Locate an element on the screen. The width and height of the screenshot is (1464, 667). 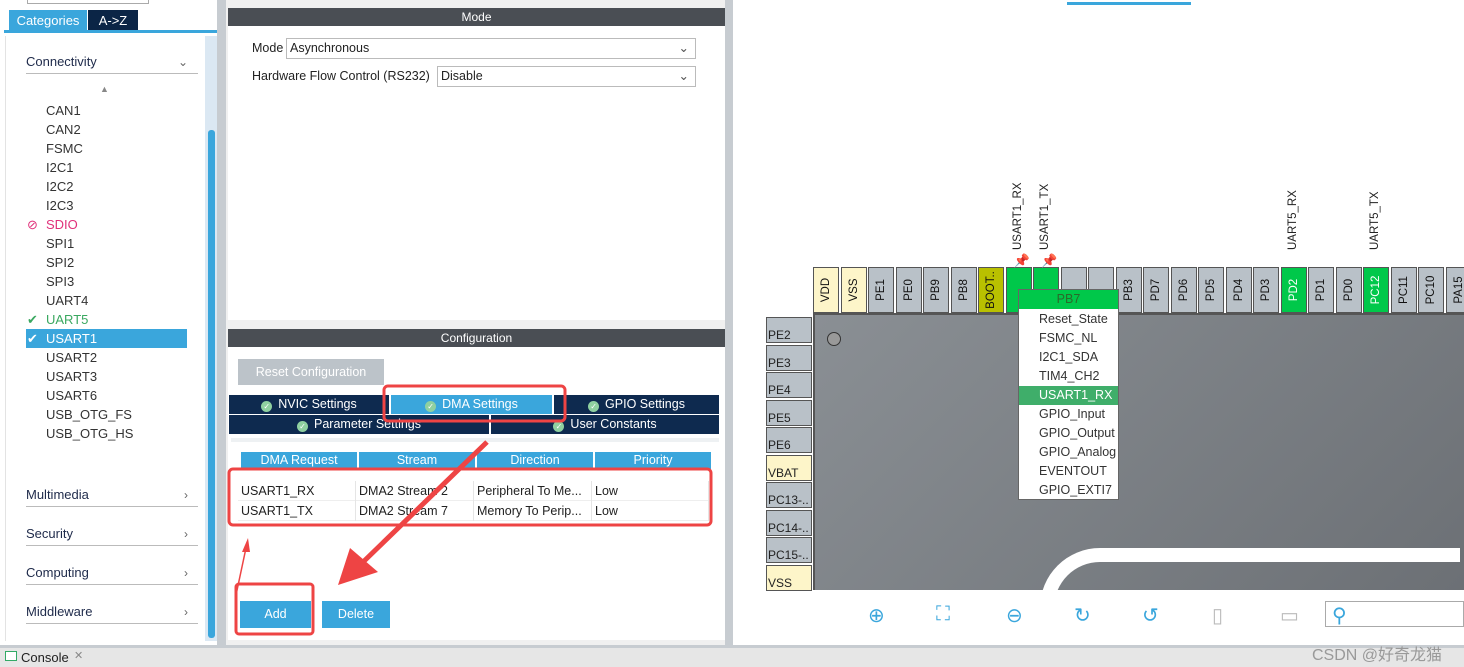
highlight-add-button is located at coordinates (274, 609).